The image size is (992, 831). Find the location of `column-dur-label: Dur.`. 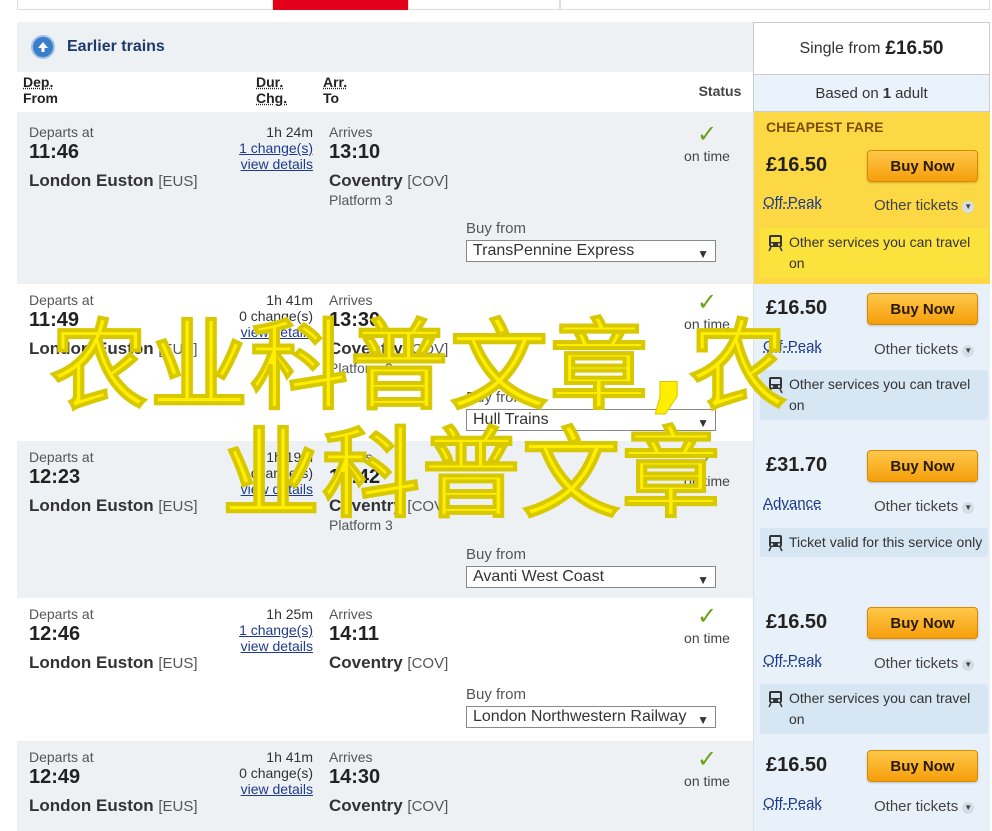

column-dur-label: Dur. is located at coordinates (270, 82).